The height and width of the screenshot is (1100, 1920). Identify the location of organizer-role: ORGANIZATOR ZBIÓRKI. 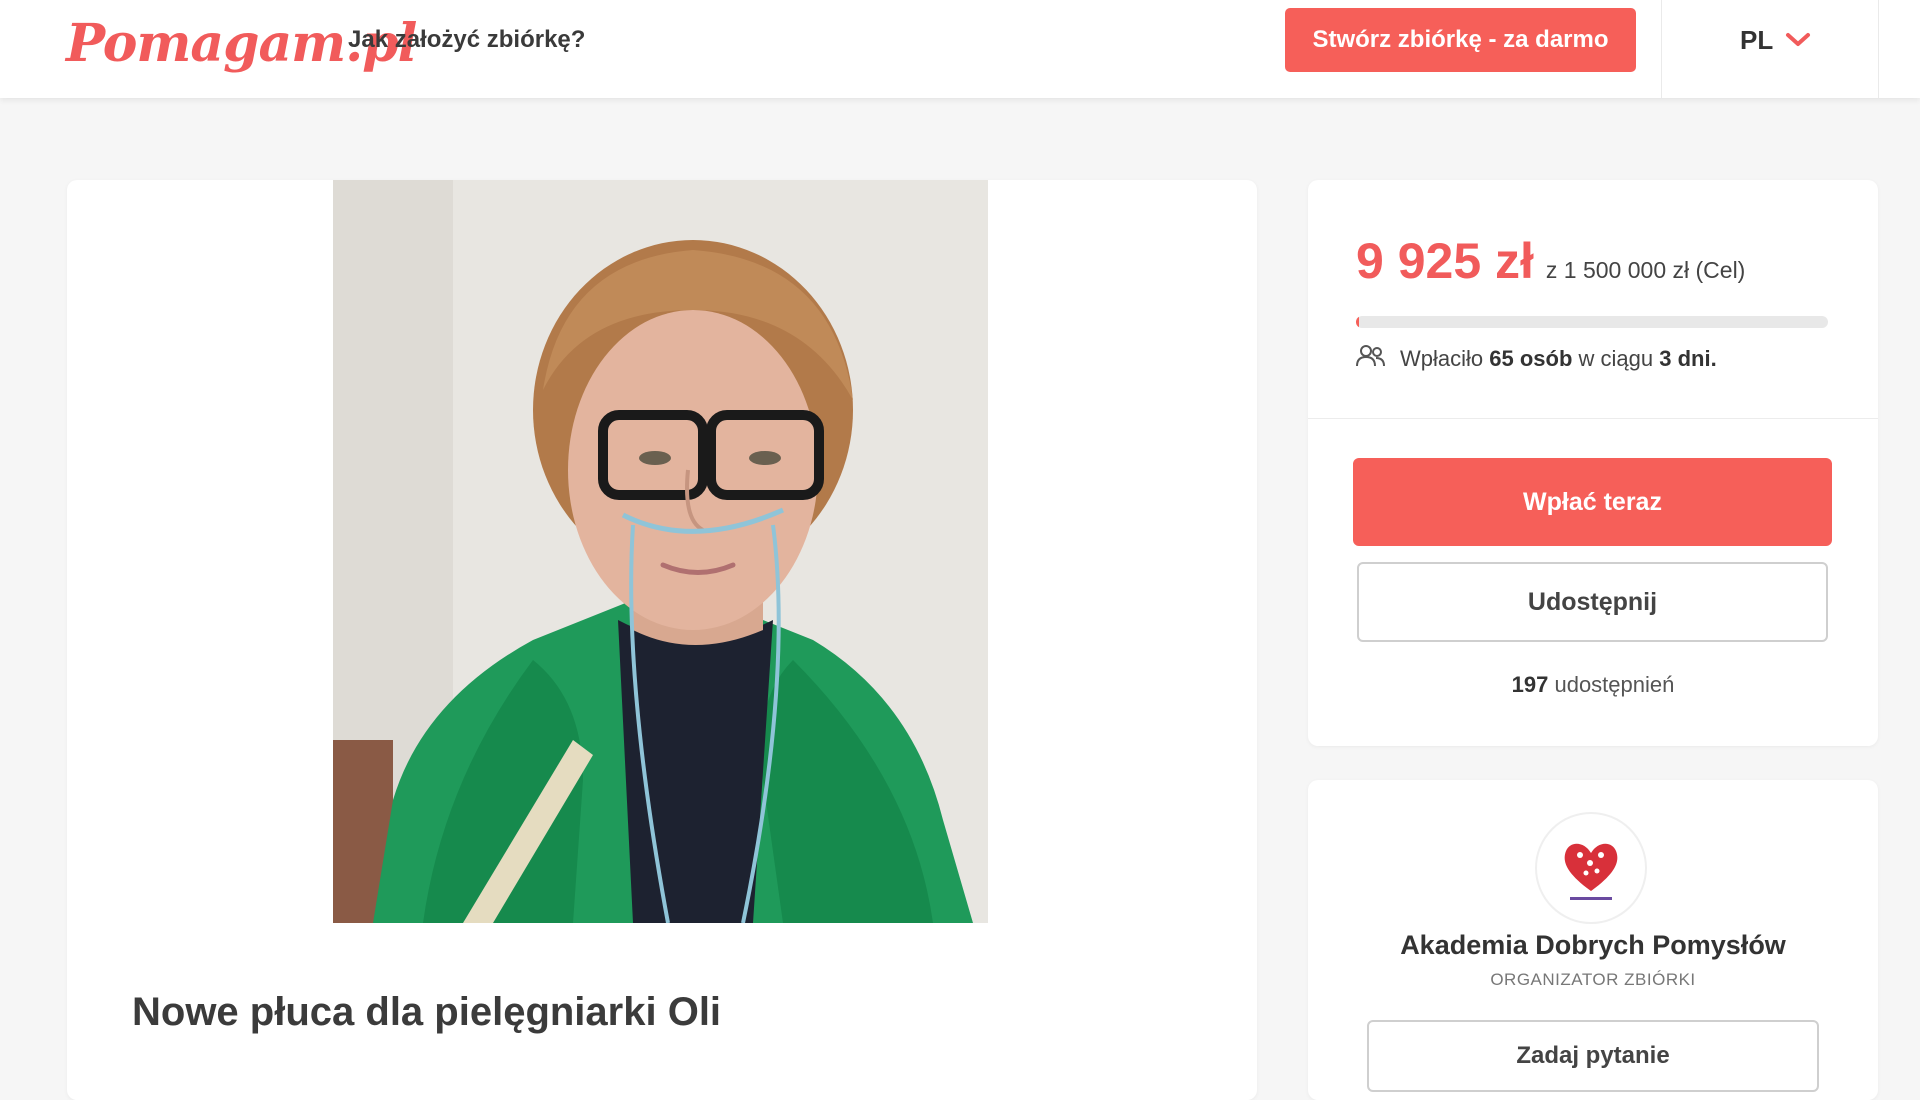
(1593, 979).